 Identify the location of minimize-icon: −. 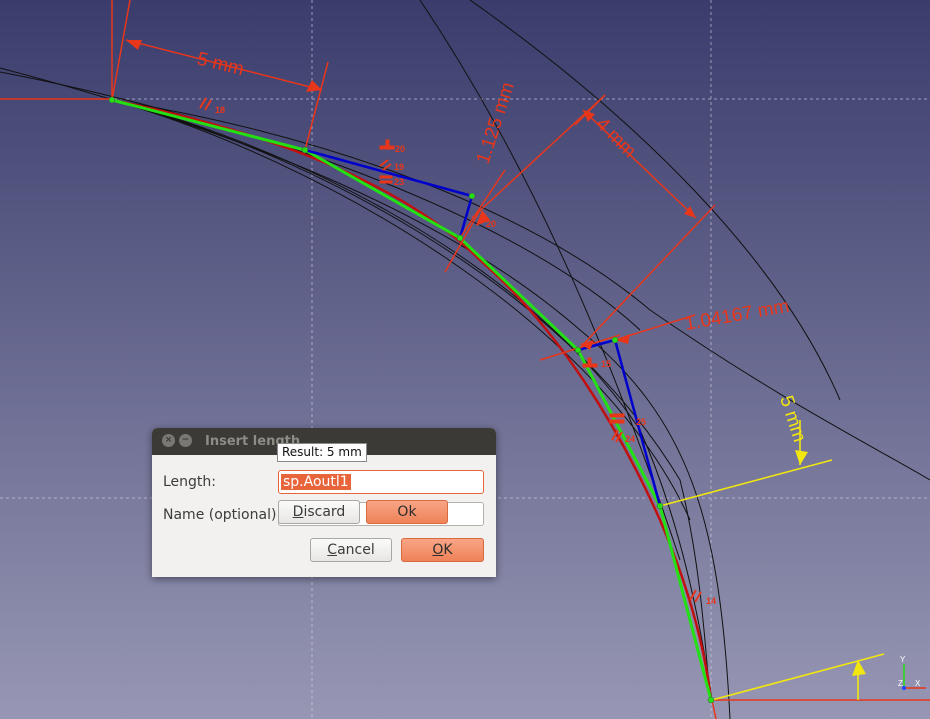
(185, 440).